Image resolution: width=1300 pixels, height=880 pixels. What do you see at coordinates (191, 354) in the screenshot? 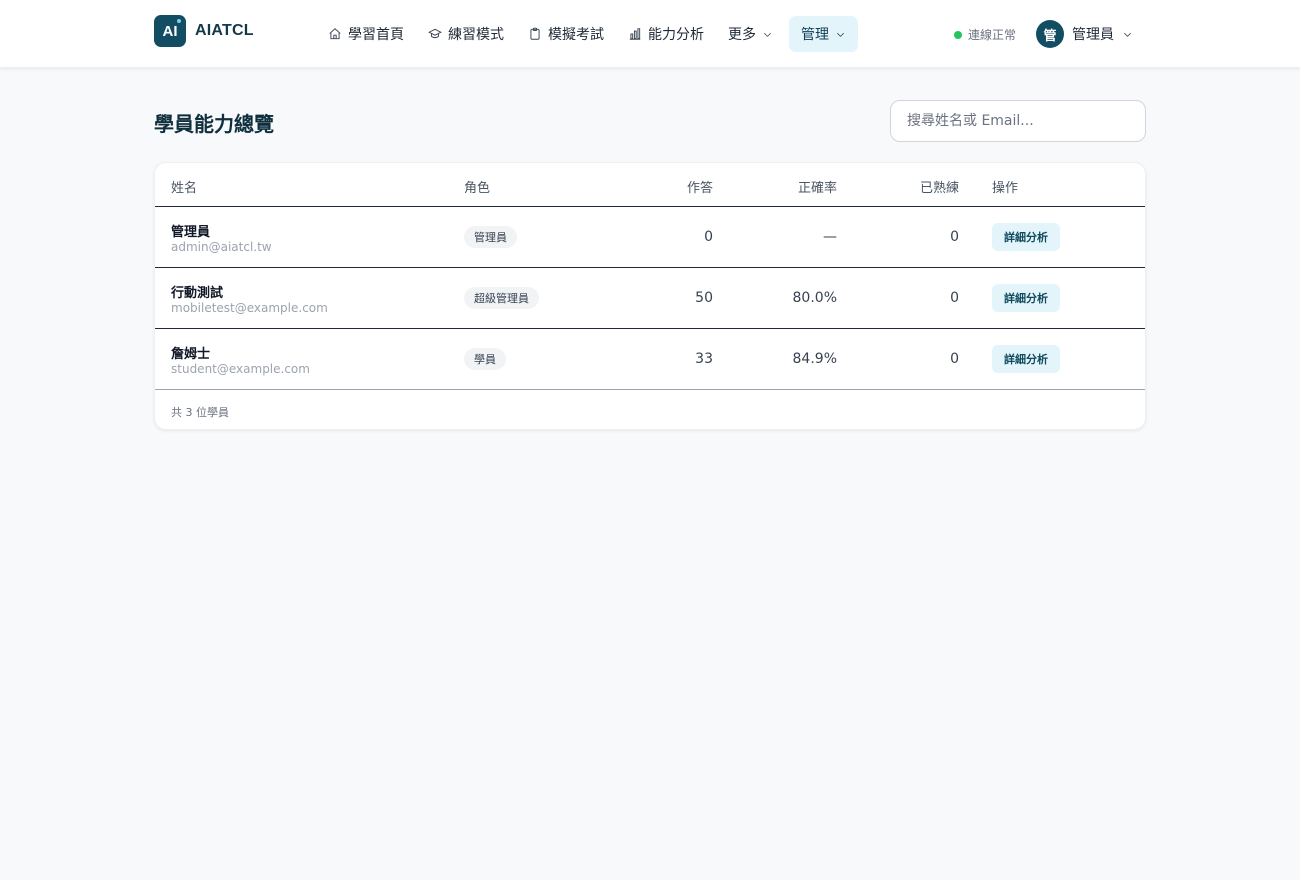
I see `student-name: 詹姆士` at bounding box center [191, 354].